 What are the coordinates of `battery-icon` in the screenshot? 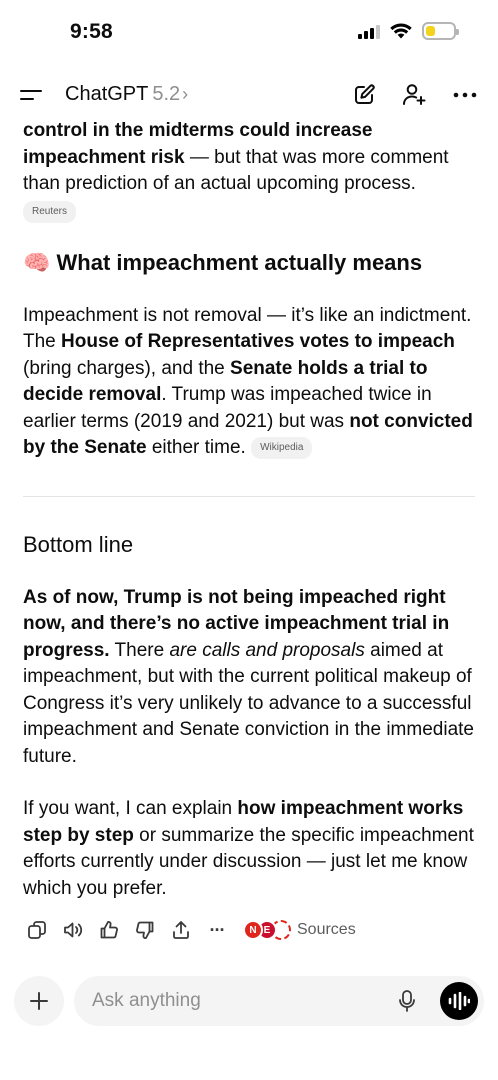 It's located at (440, 31).